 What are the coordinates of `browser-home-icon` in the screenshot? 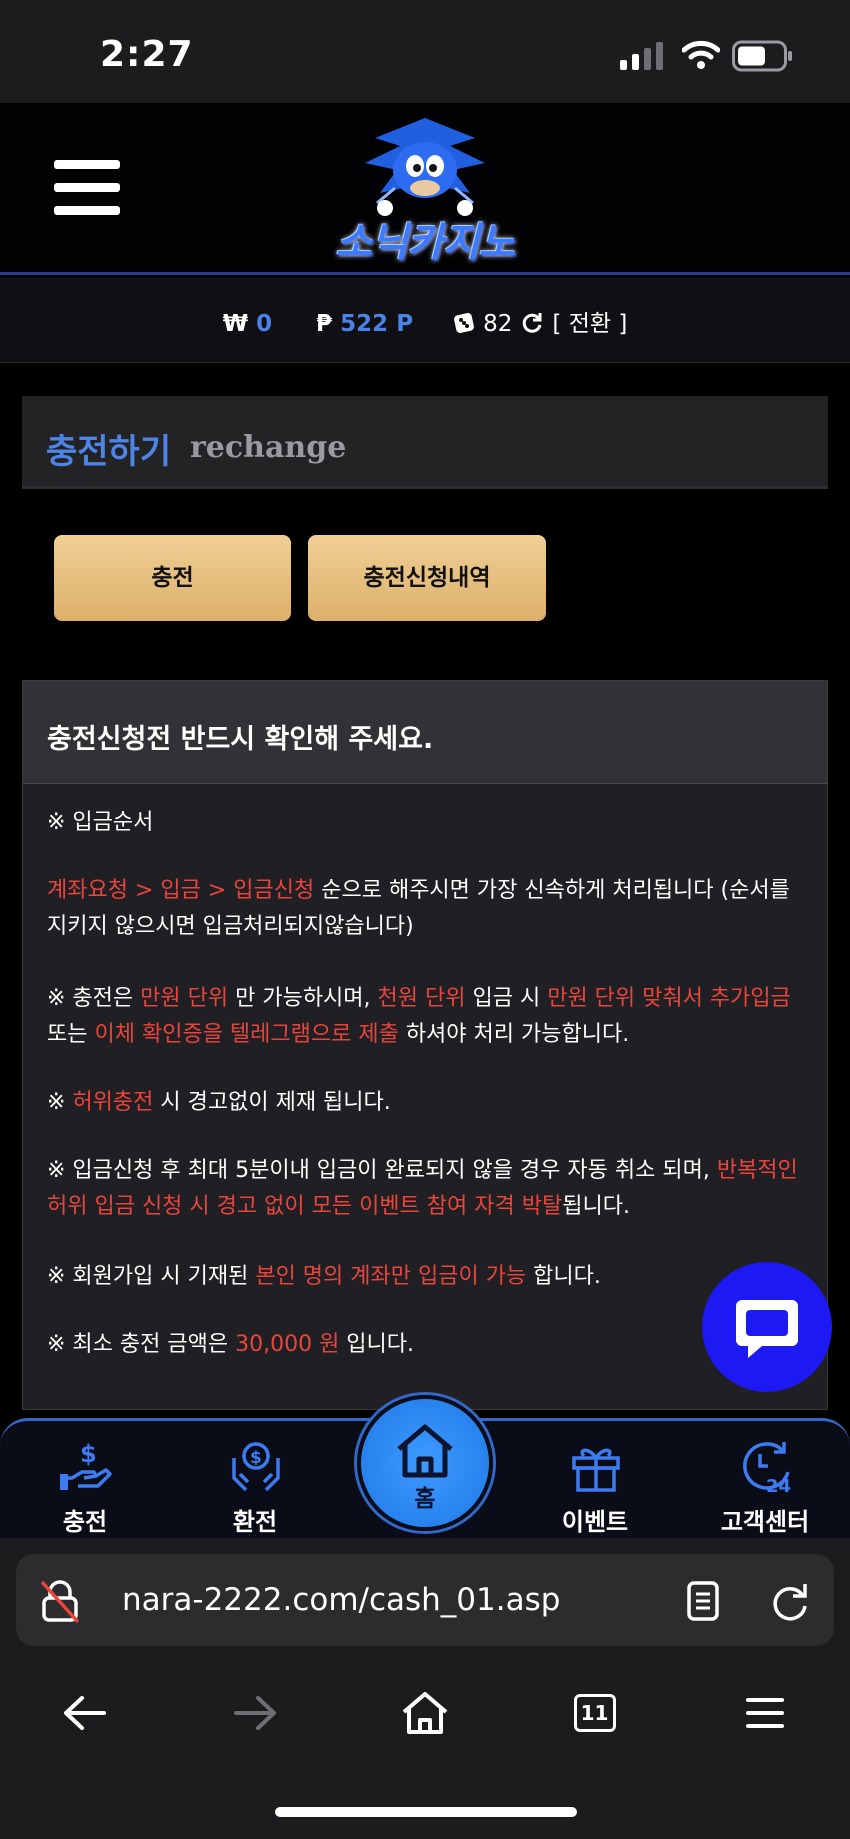 It's located at (425, 1713).